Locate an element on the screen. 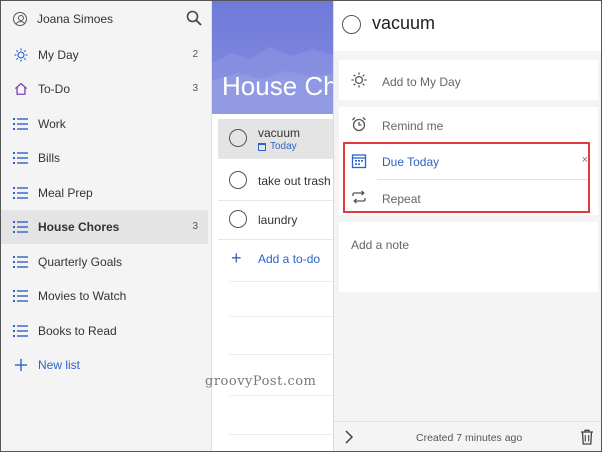 Image resolution: width=602 pixels, height=452 pixels. detail-footer: Created 7 minutes ago is located at coordinates (467, 436).